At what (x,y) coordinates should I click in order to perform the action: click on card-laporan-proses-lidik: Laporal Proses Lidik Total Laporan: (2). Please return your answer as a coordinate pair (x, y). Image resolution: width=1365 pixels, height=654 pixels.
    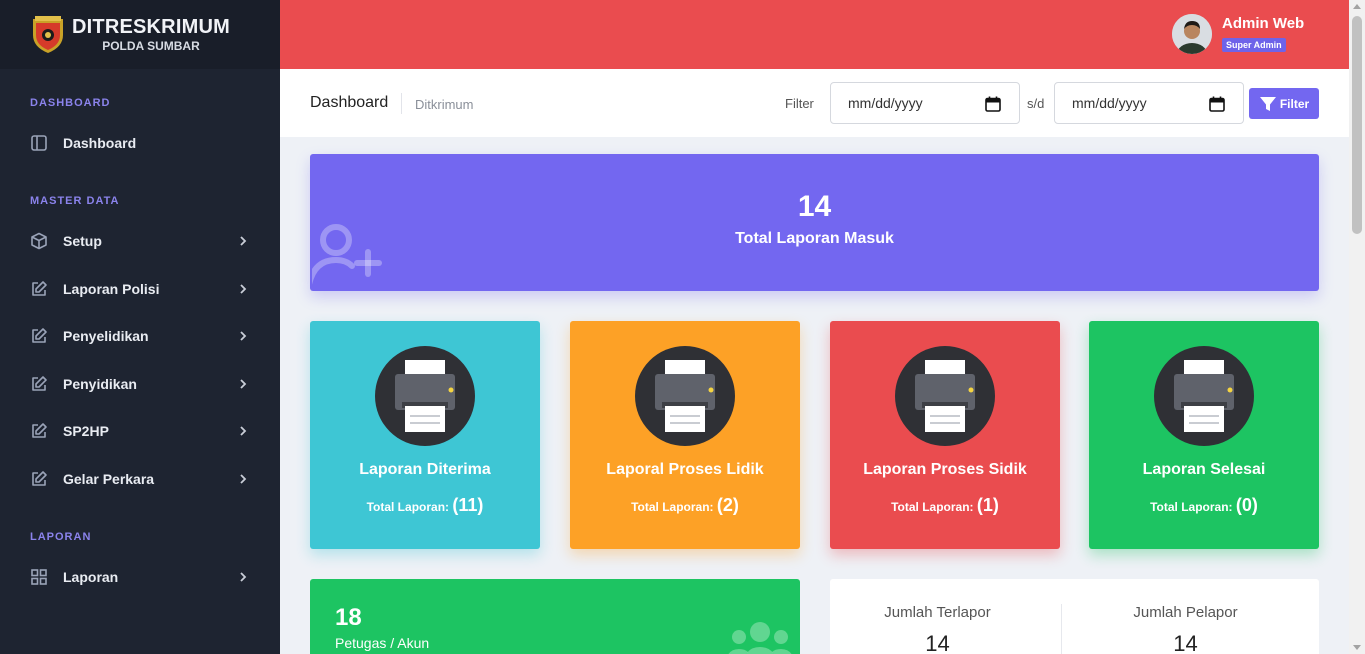
    Looking at the image, I should click on (685, 435).